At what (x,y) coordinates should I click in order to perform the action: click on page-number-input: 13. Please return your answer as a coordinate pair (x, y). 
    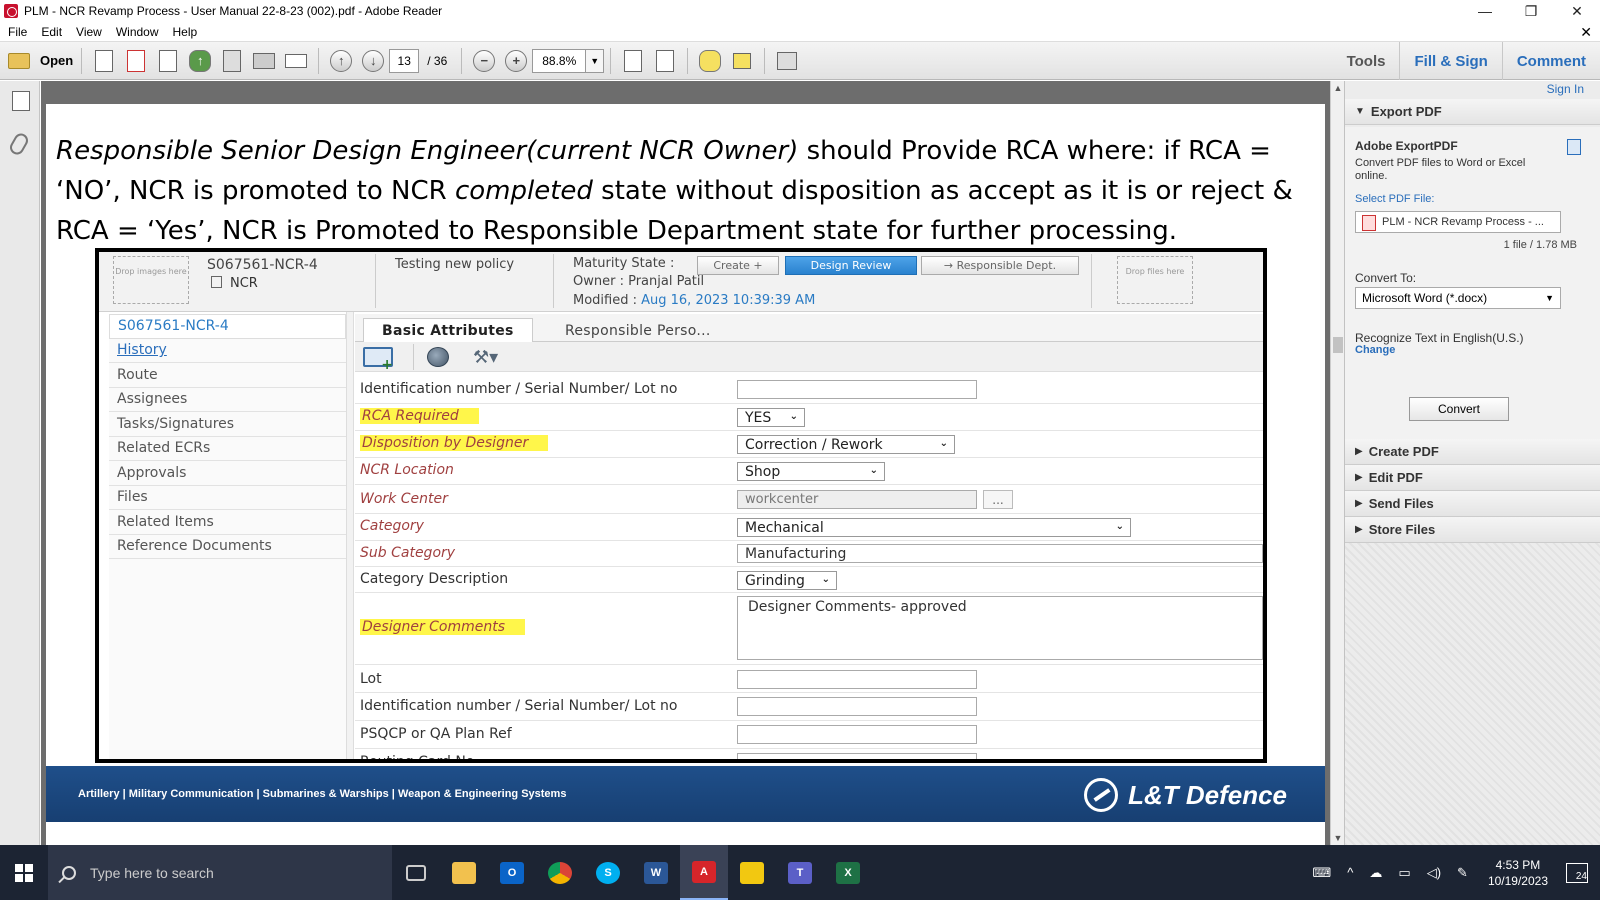
    Looking at the image, I should click on (404, 60).